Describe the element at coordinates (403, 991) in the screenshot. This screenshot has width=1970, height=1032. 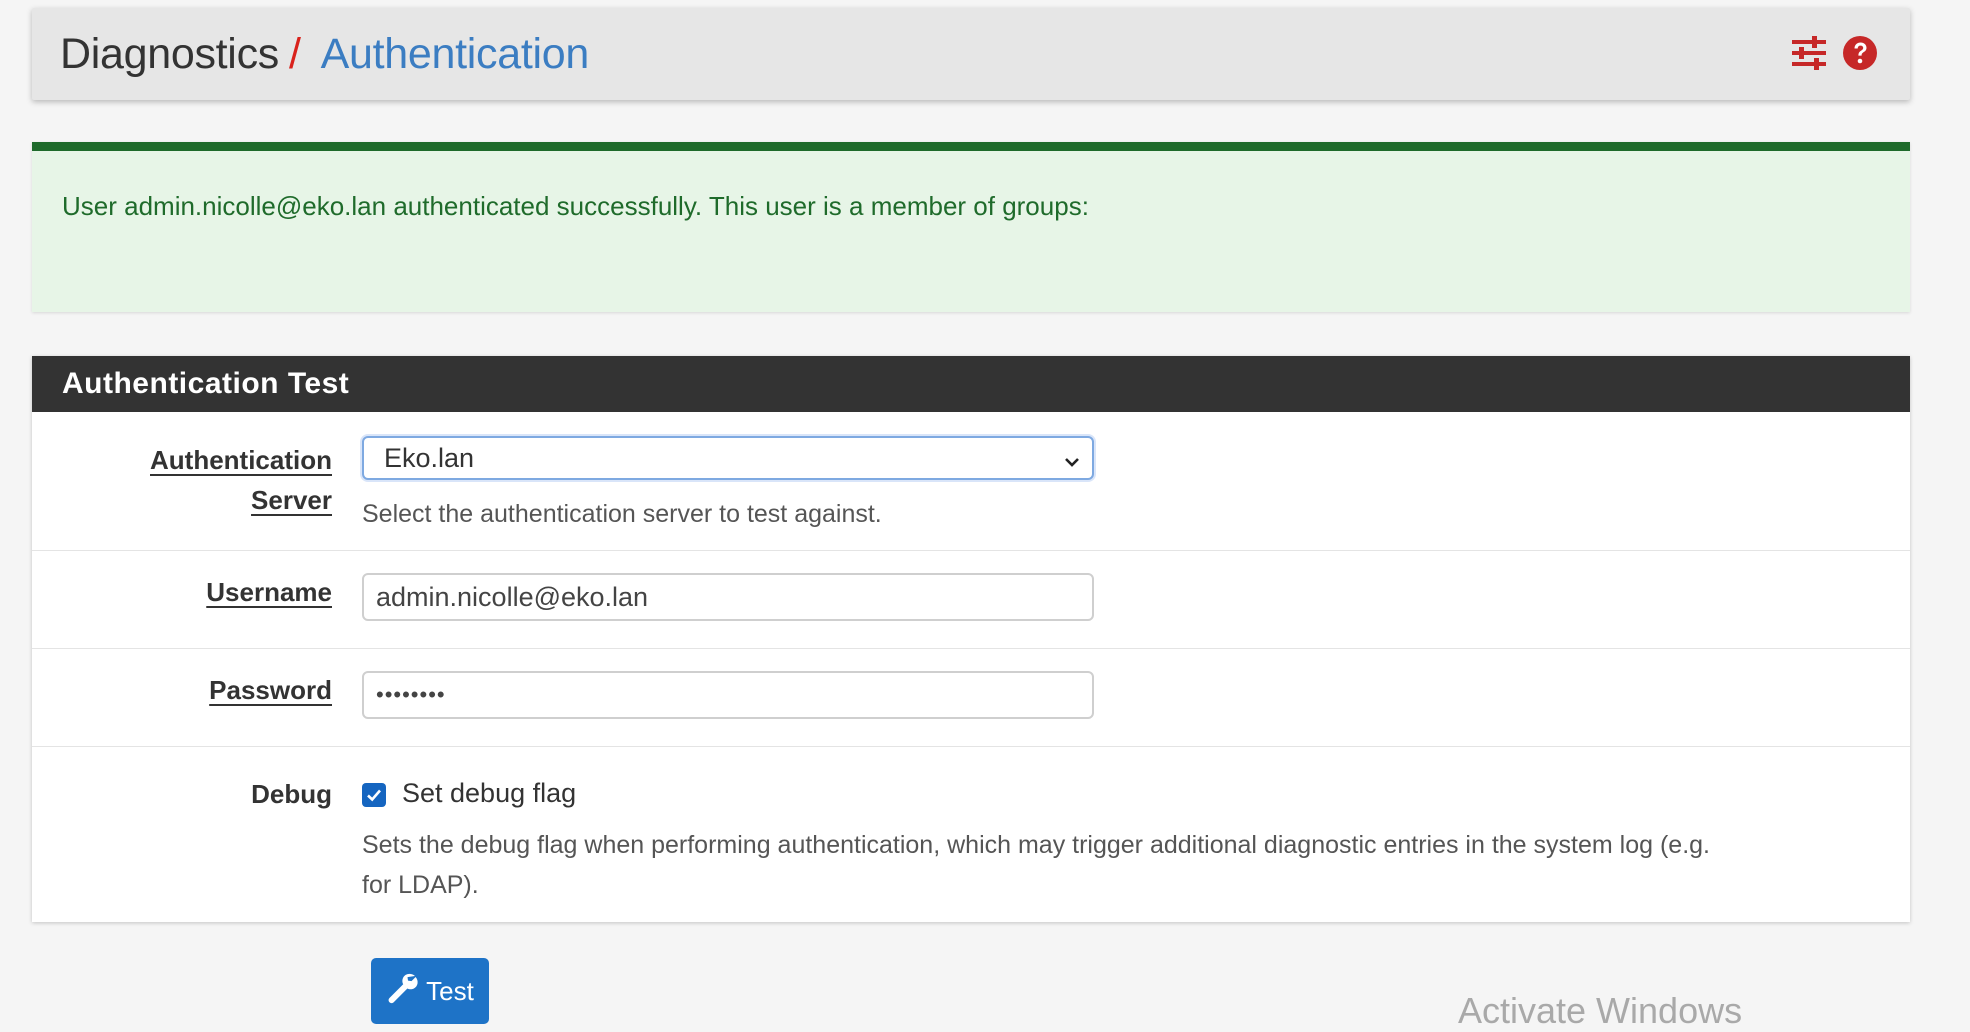
I see `wrench-icon` at that location.